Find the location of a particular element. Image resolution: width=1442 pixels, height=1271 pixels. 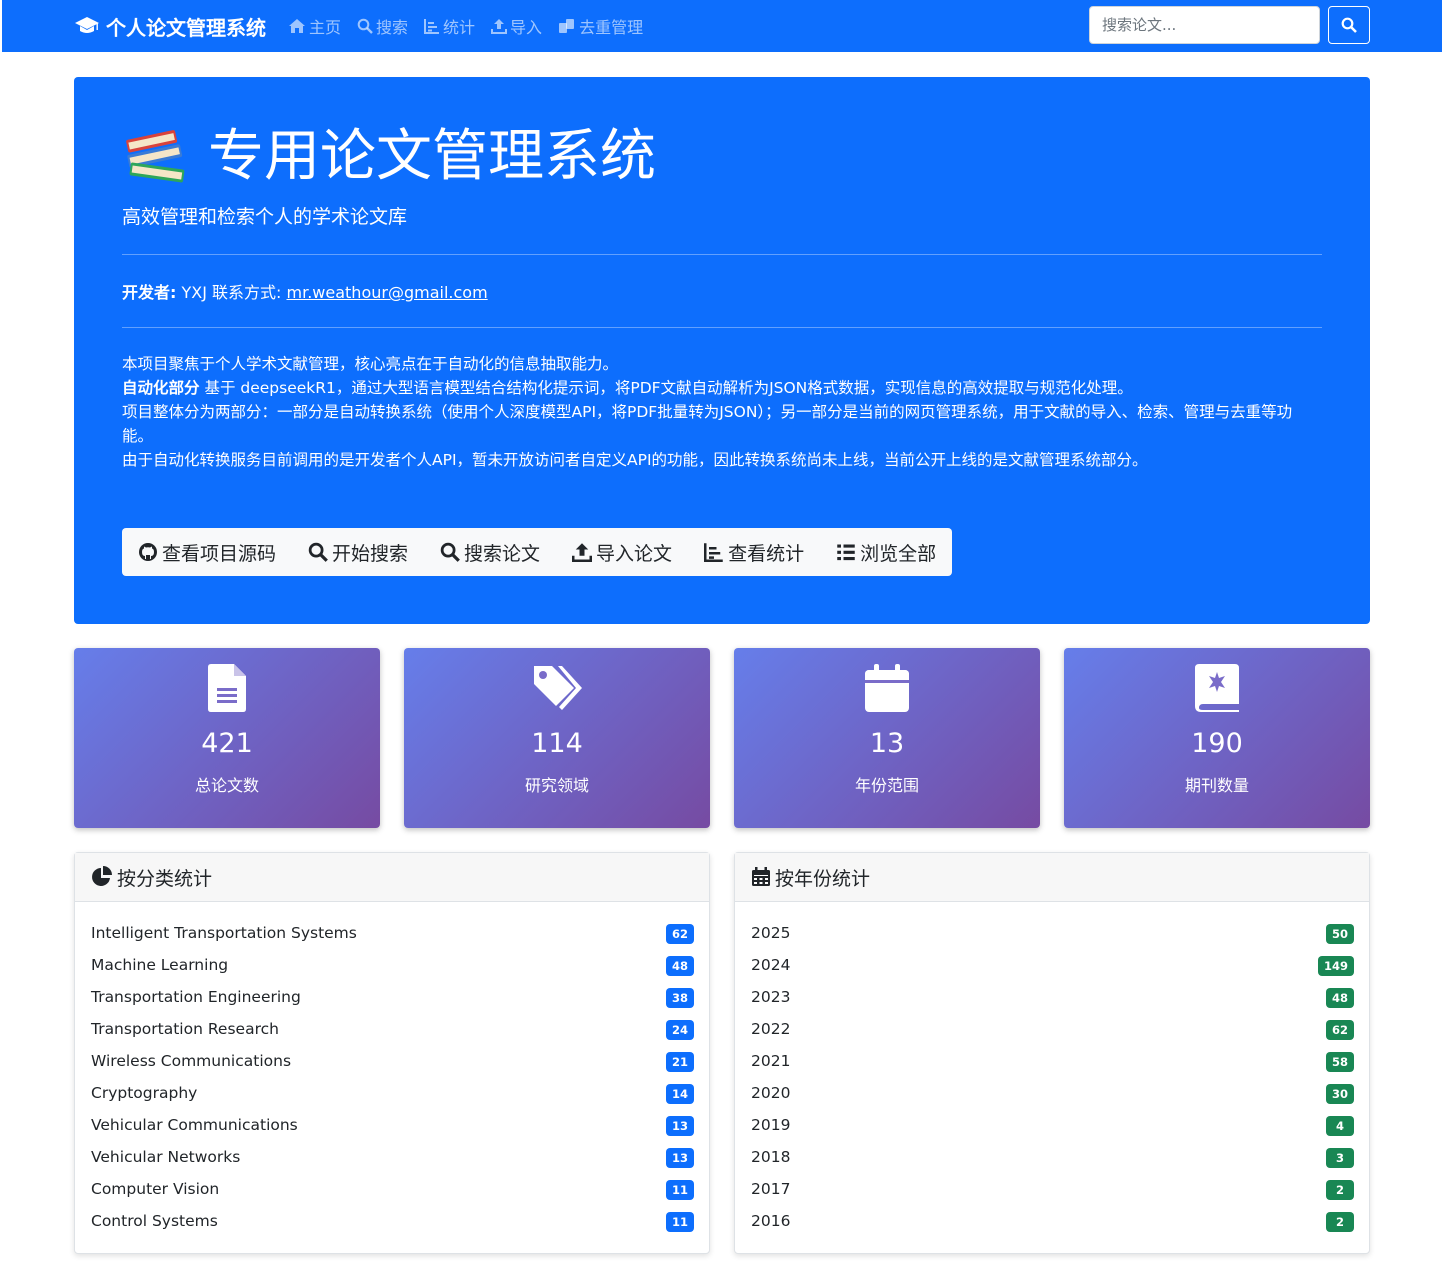

browse-all-label: 浏览全部 is located at coordinates (898, 553).